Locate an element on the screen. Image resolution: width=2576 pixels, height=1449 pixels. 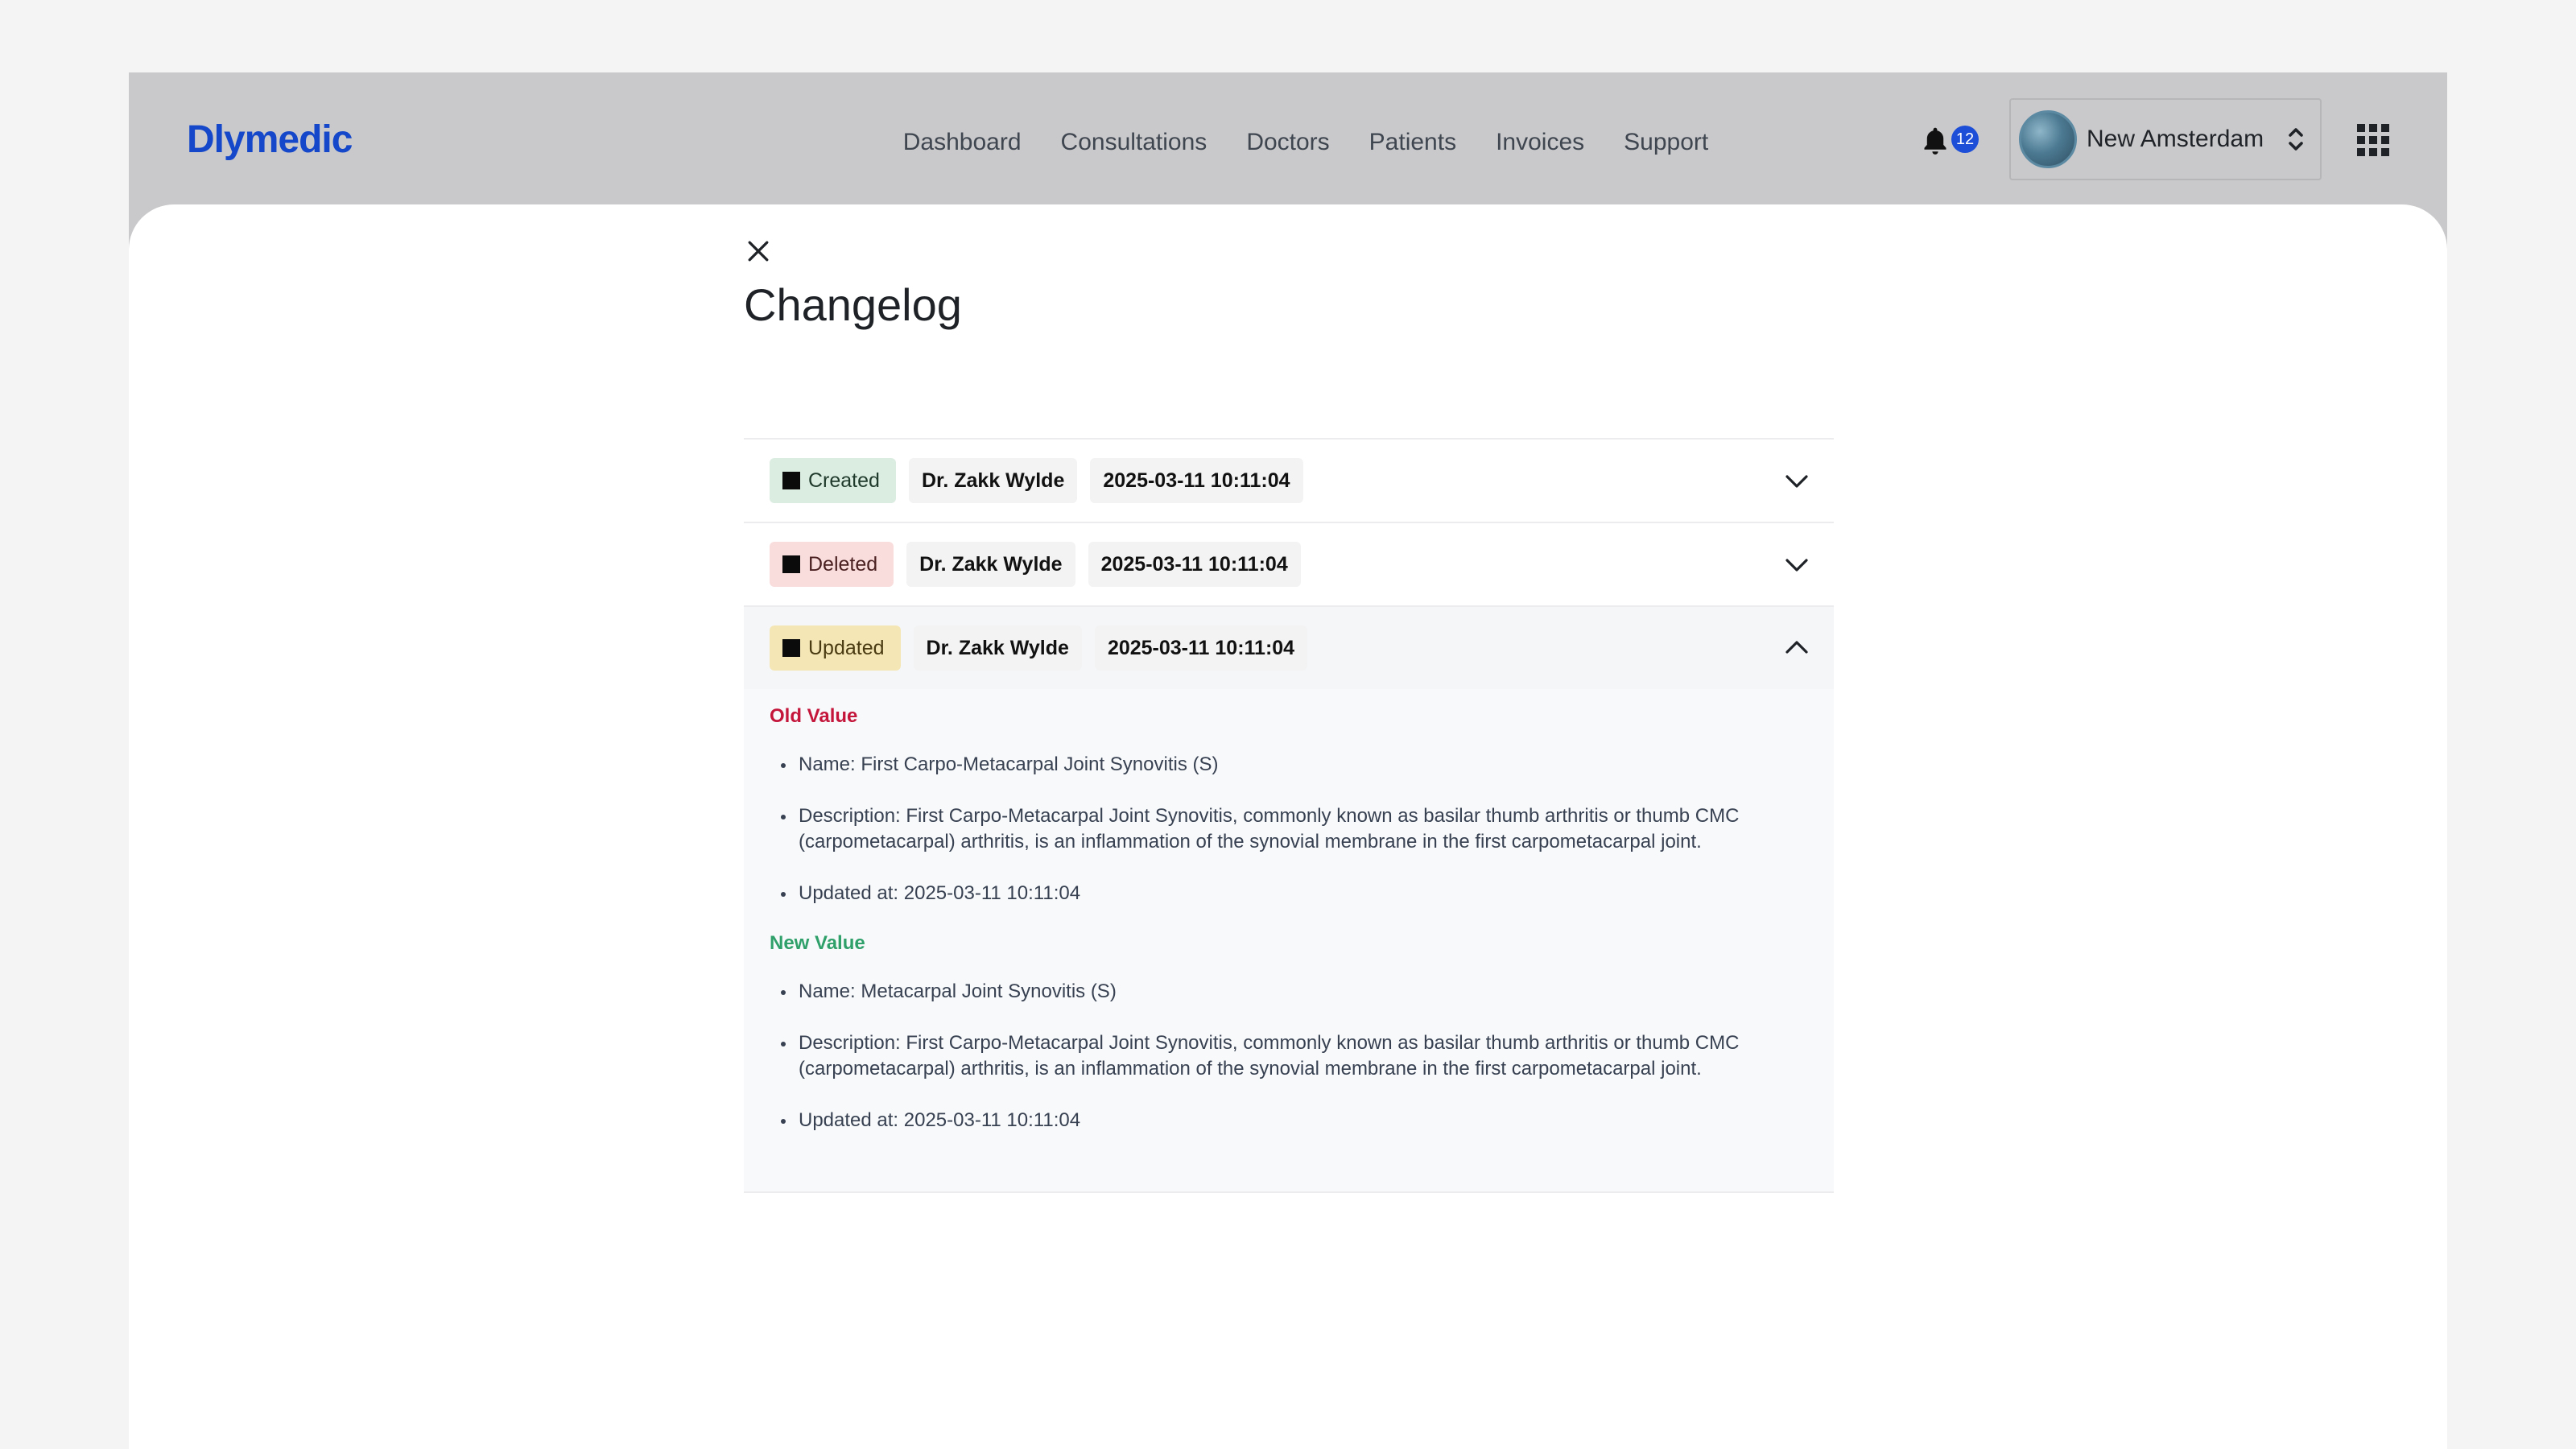
new-value-heading: New Value is located at coordinates (817, 943).